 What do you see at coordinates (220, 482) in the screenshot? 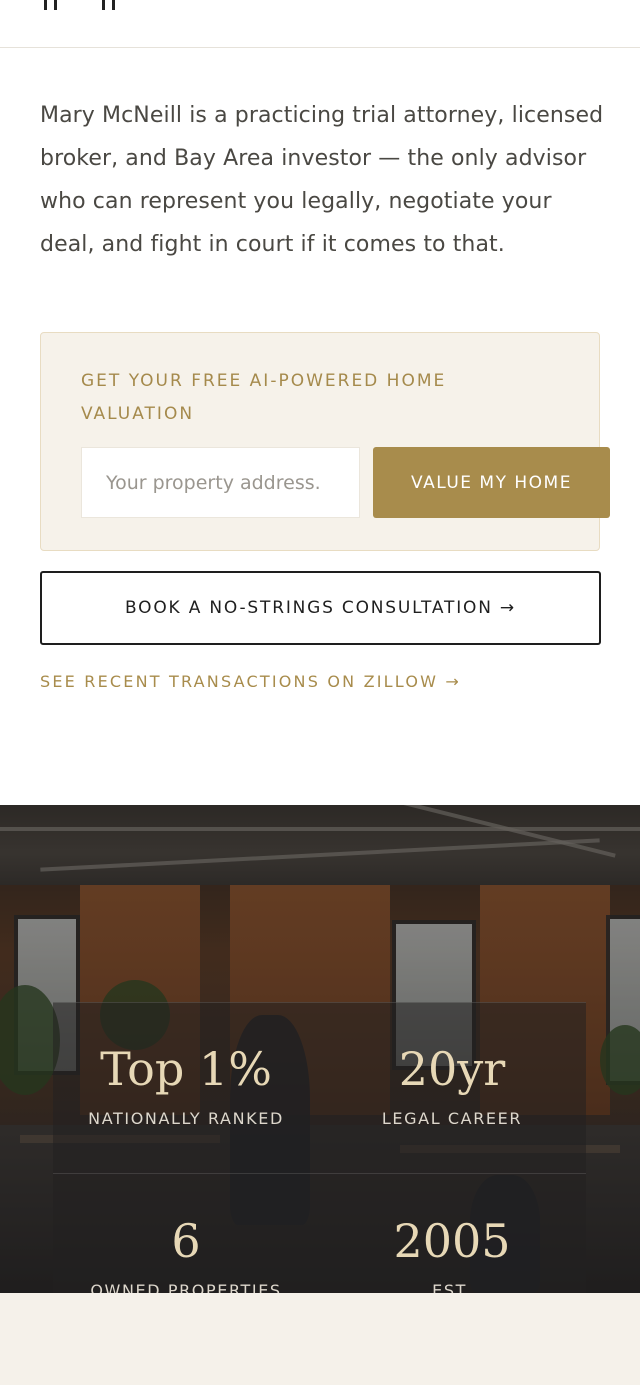
I see `property-address-input` at bounding box center [220, 482].